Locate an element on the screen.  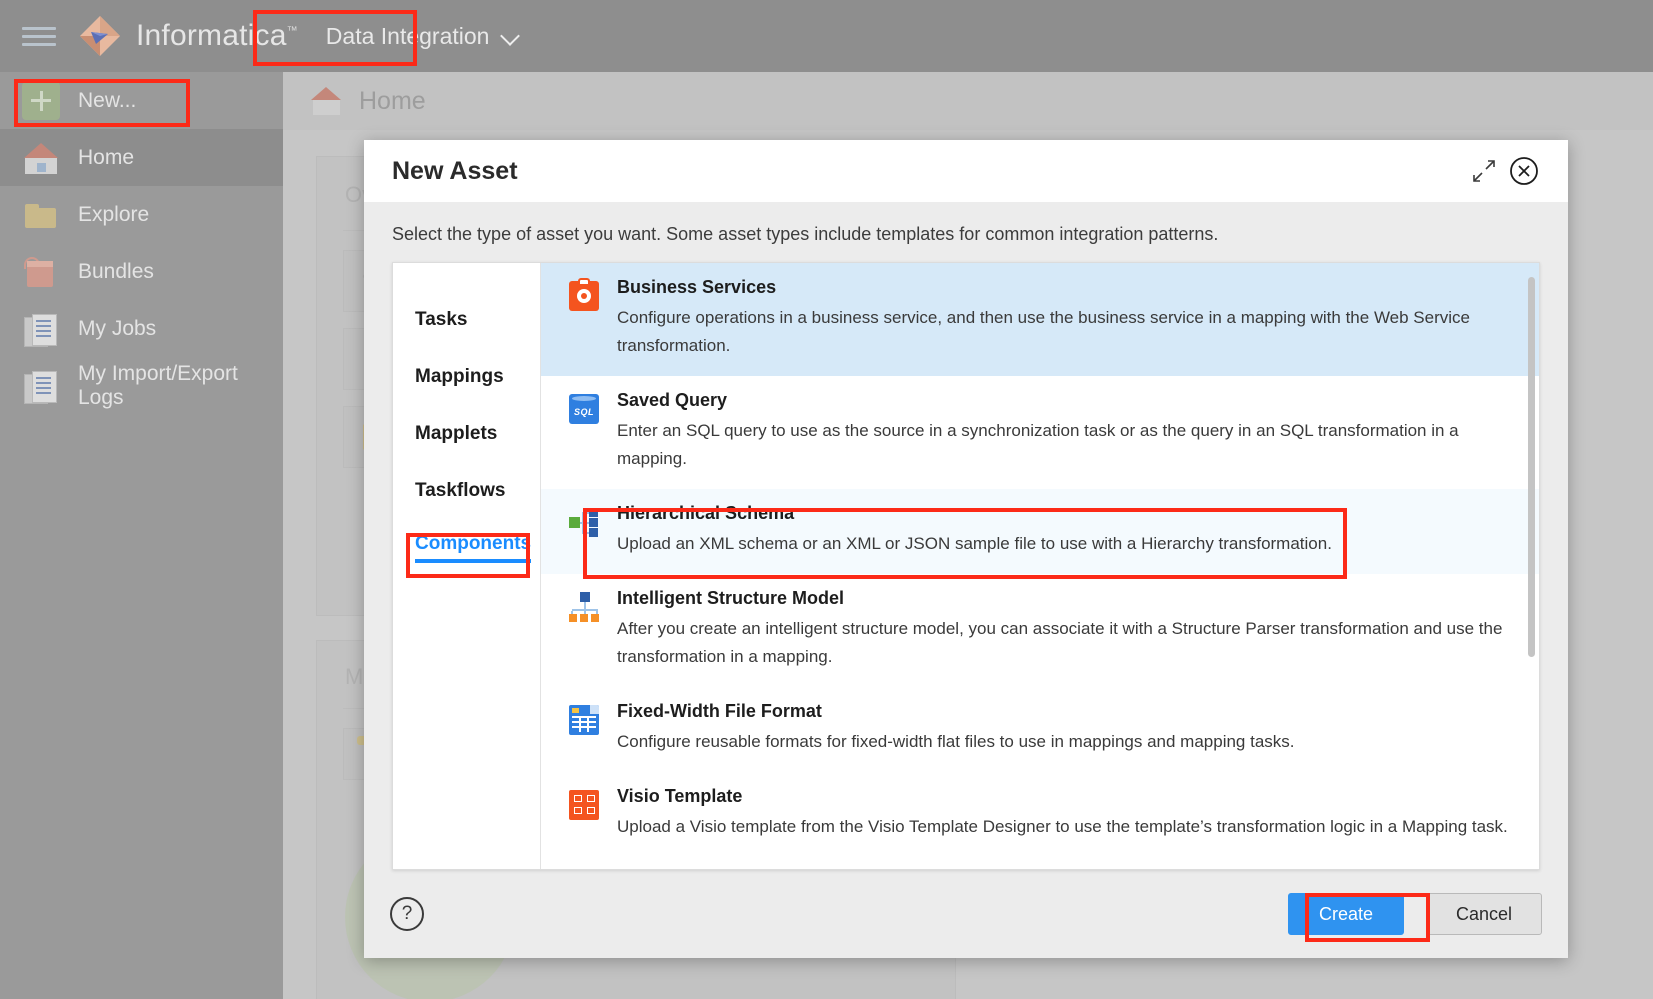
sidebar-item-label: My Import/Export Logs is located at coordinates (158, 385).